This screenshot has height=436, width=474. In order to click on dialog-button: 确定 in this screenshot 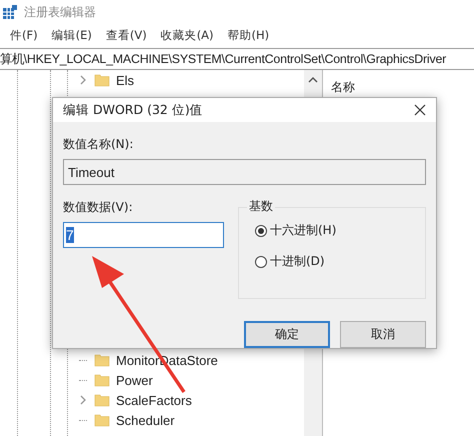, I will do `click(287, 334)`.